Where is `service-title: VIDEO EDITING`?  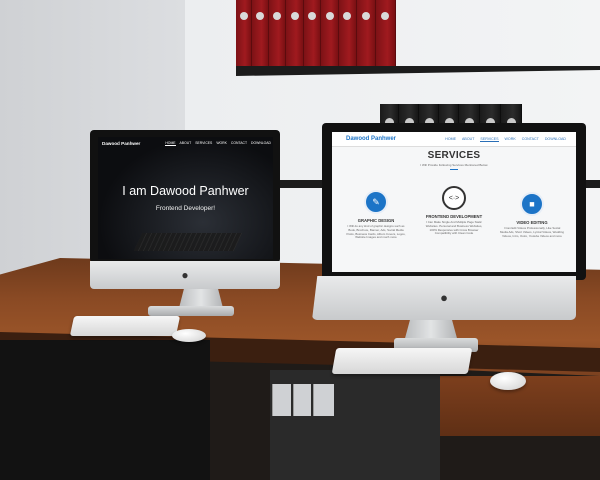 service-title: VIDEO EDITING is located at coordinates (532, 222).